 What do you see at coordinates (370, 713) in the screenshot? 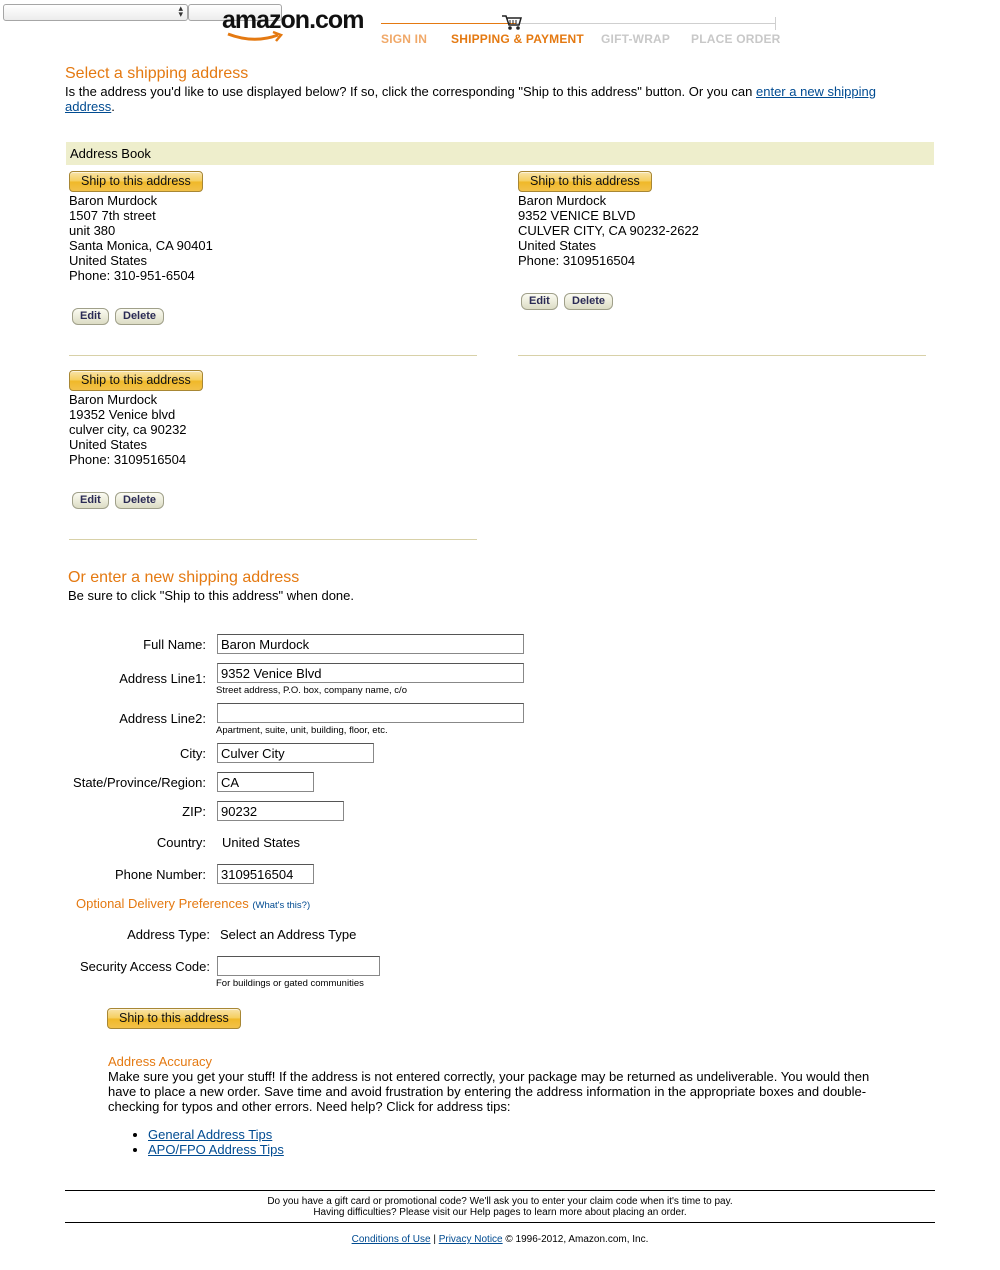
I see `address-line2-input` at bounding box center [370, 713].